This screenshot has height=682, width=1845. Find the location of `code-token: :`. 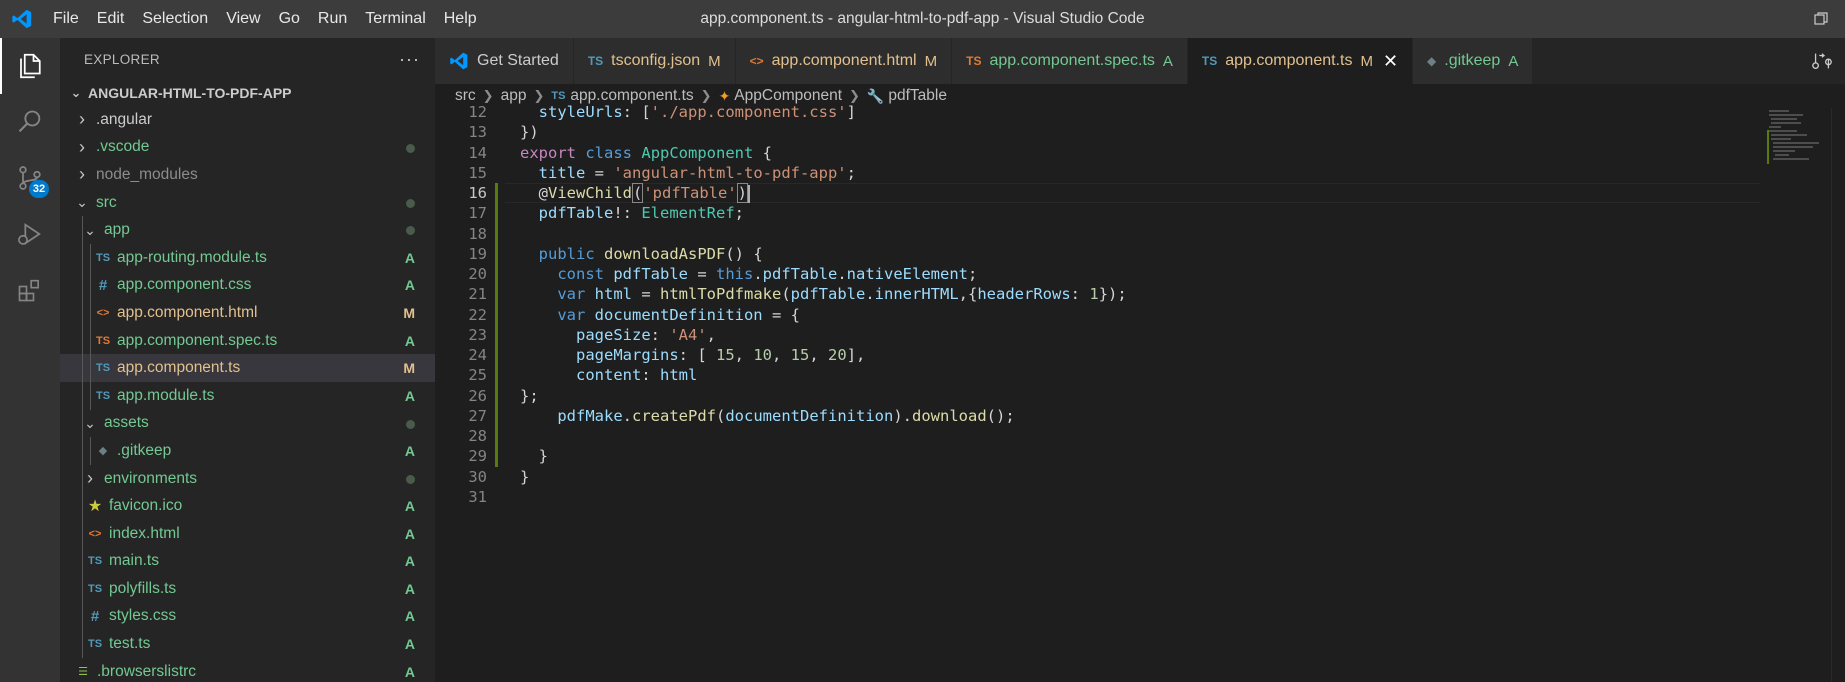

code-token: : is located at coordinates (1080, 294).